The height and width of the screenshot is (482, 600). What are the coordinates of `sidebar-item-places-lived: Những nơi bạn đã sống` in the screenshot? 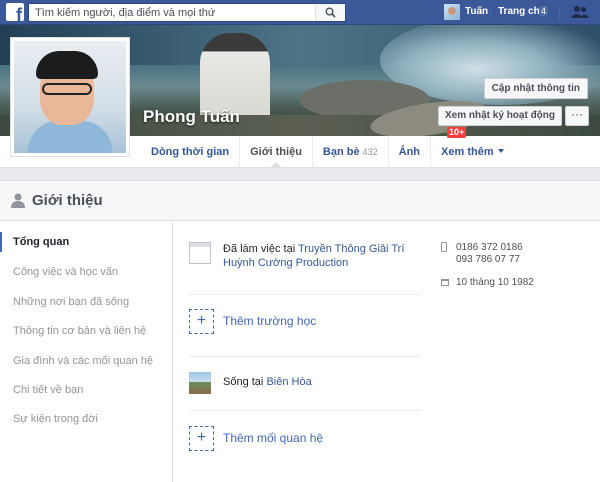 It's located at (86, 302).